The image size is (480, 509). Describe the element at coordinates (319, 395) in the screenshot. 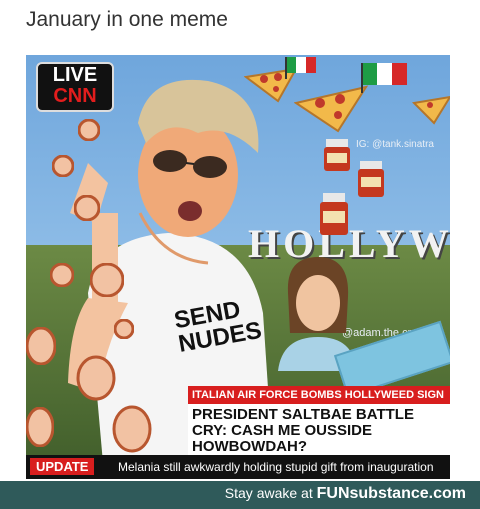

I see `headline-red-bar: ITALIAN AIR FORCE BOMBS HOLLYWEED SIGN` at that location.